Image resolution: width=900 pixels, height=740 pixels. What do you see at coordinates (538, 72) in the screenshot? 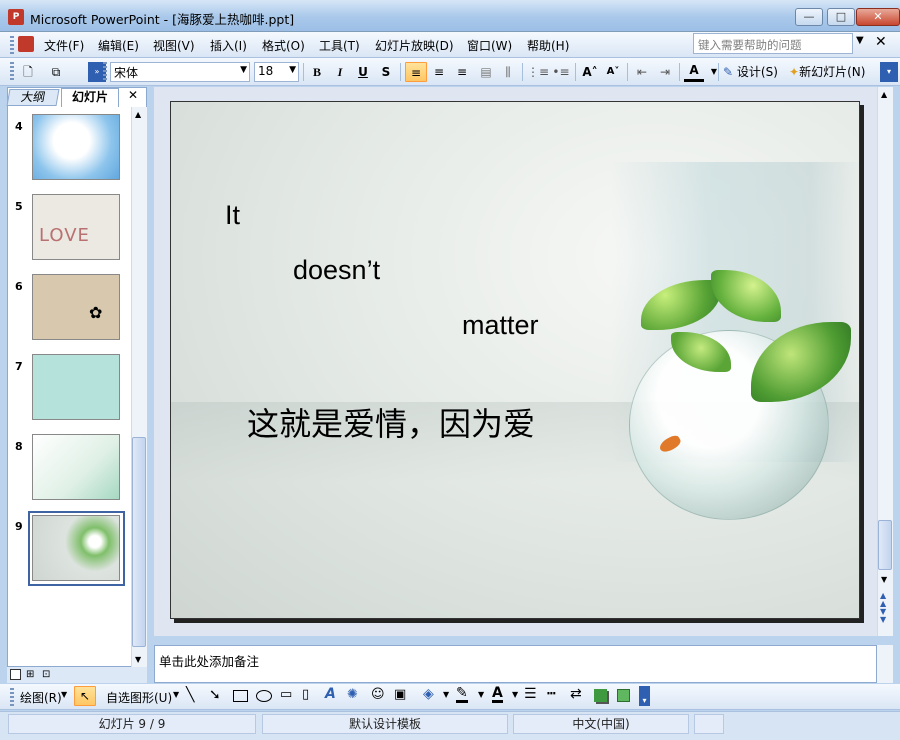
I see `numbered-list-icon: ⋮≡` at bounding box center [538, 72].